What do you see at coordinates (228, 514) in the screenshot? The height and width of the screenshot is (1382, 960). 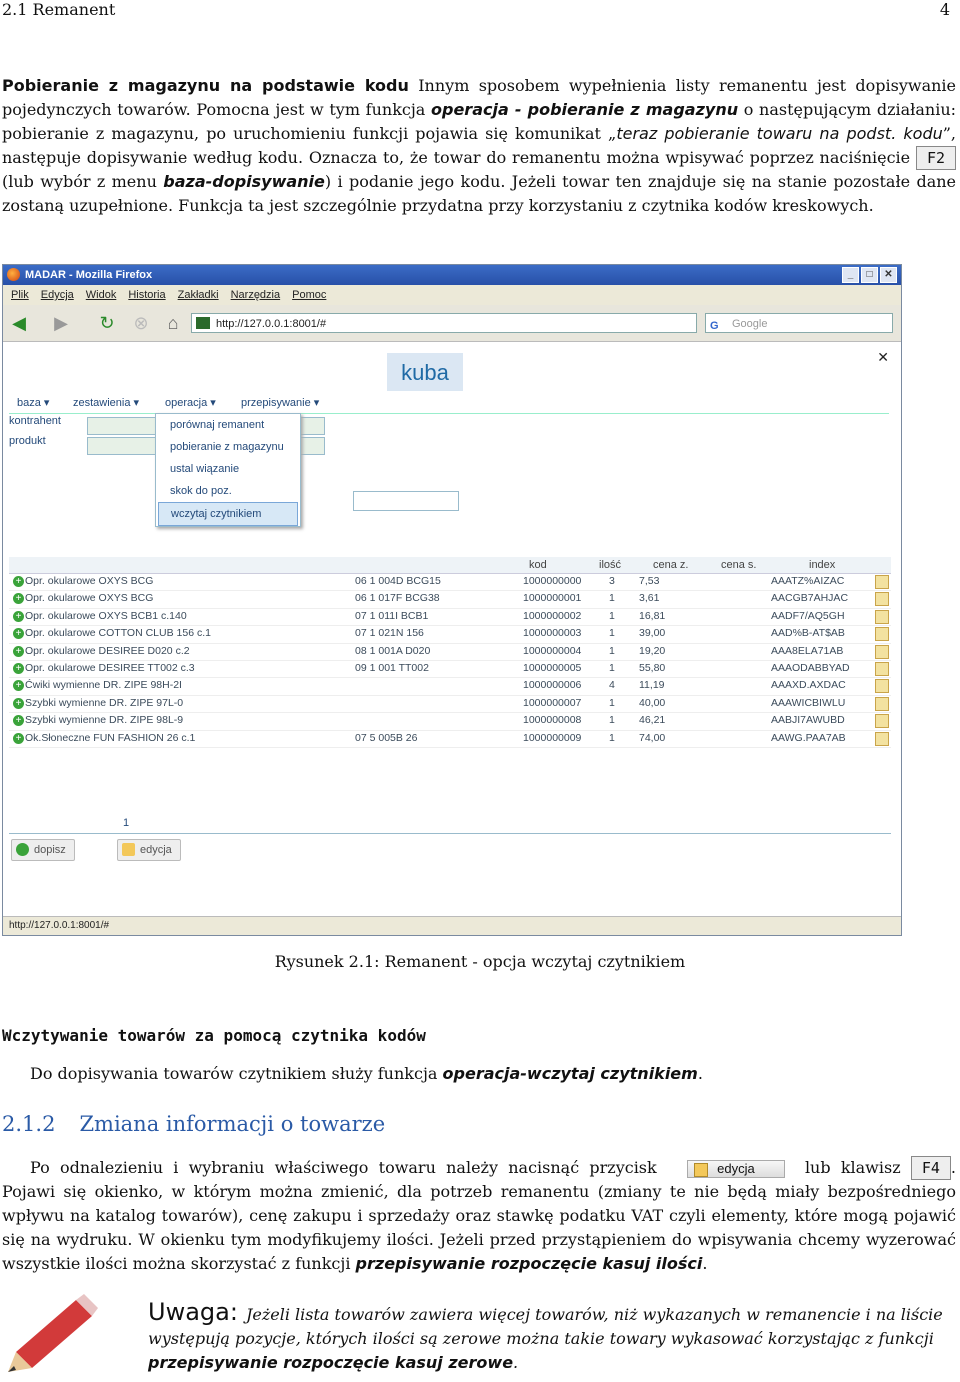 I see `dropdown-item-selected: wczytaj czytnikiem` at bounding box center [228, 514].